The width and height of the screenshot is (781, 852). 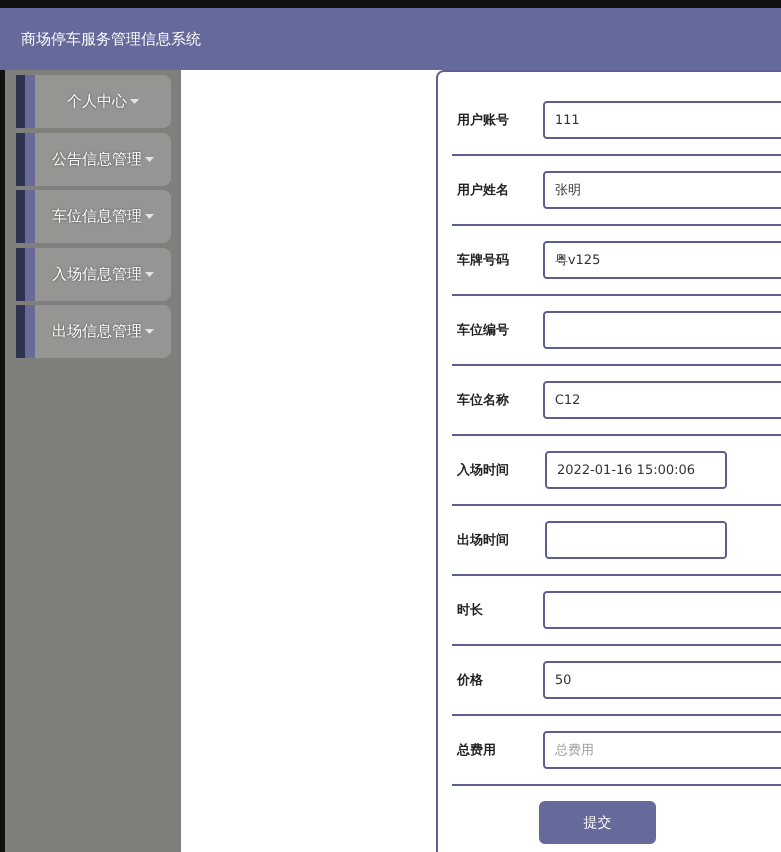 I want to click on input-field: 总费用, so click(x=661, y=750).